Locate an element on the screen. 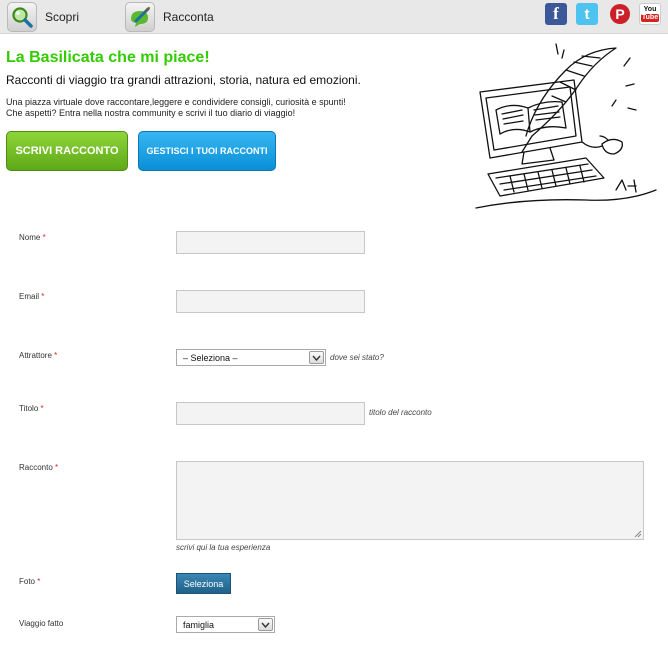 The image size is (668, 667). pinterest-icon: P is located at coordinates (620, 14).